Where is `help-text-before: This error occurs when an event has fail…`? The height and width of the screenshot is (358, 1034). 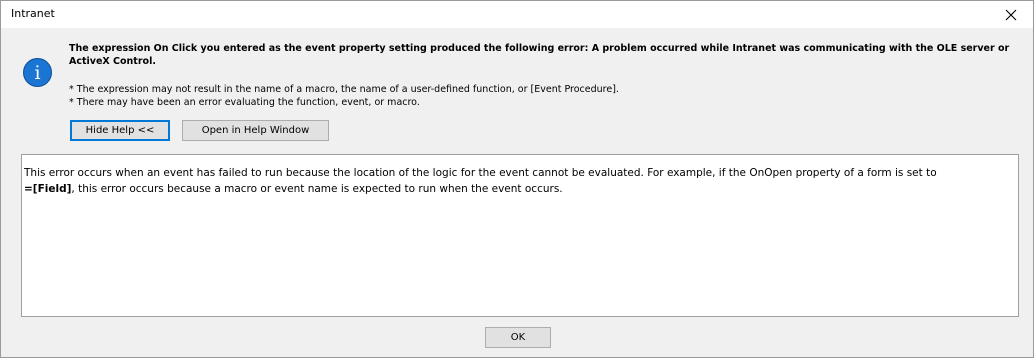
help-text-before: This error occurs when an event has fail… is located at coordinates (480, 173).